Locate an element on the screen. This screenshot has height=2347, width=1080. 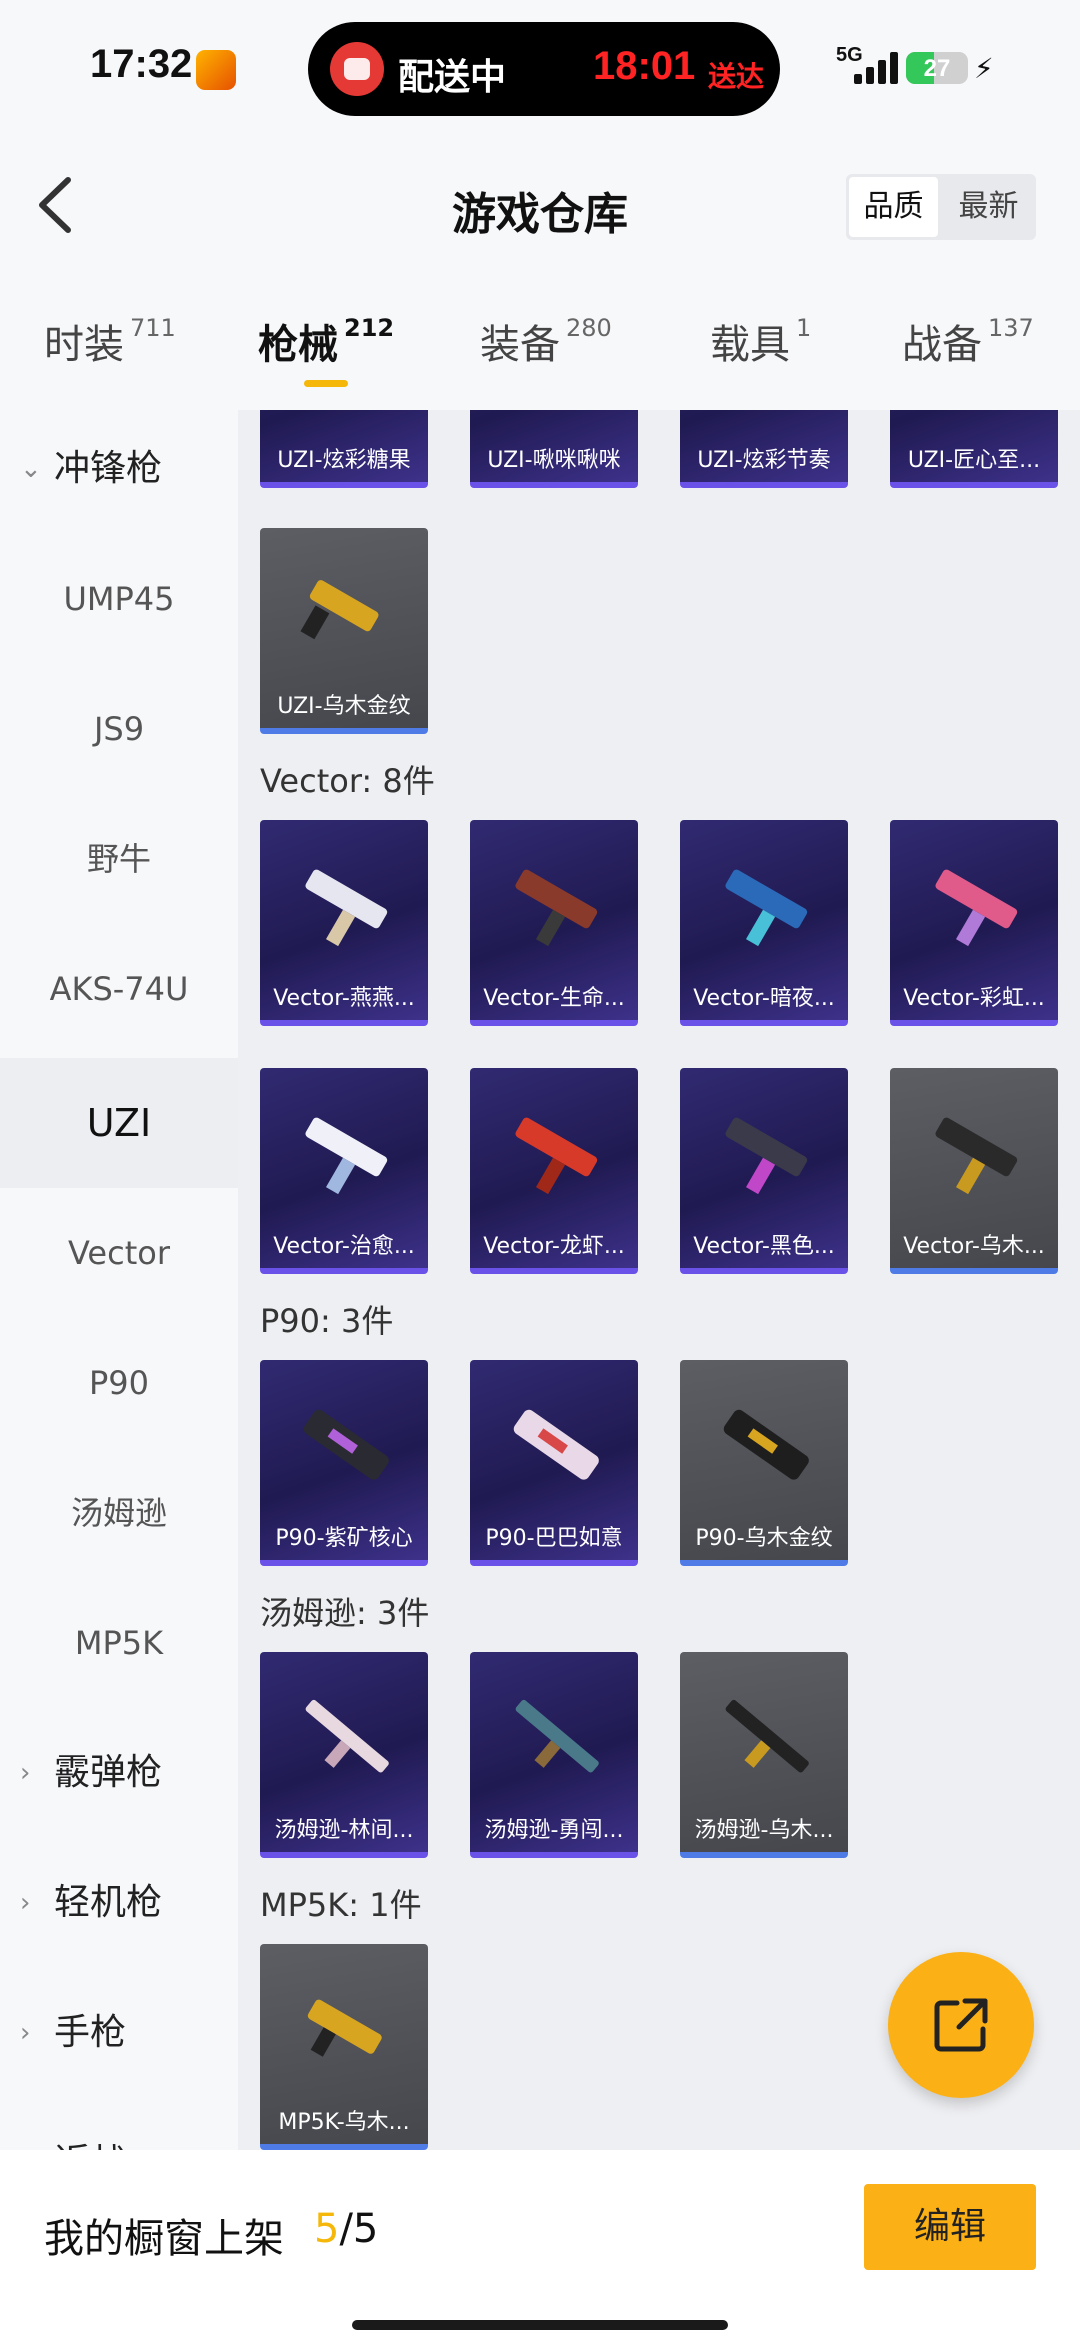
item-name: UZI-乌木金纹 is located at coordinates (344, 706).